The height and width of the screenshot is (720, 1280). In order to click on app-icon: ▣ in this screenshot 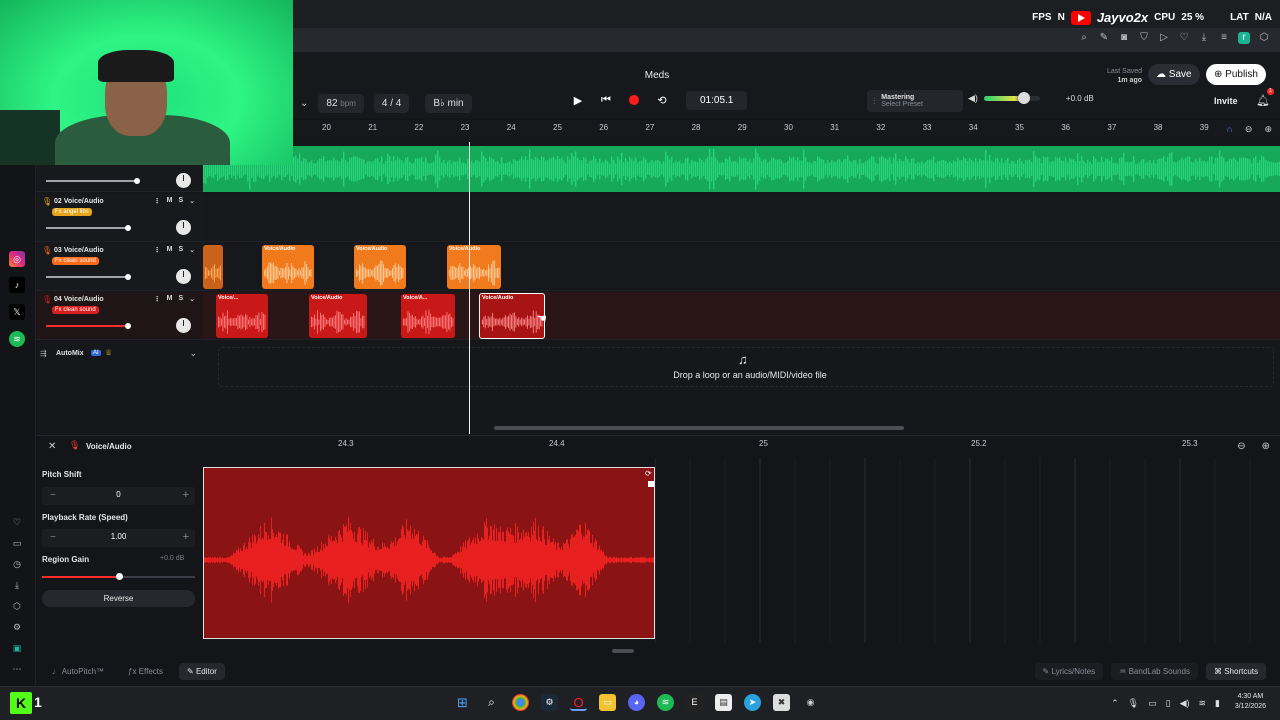, I will do `click(17, 648)`.